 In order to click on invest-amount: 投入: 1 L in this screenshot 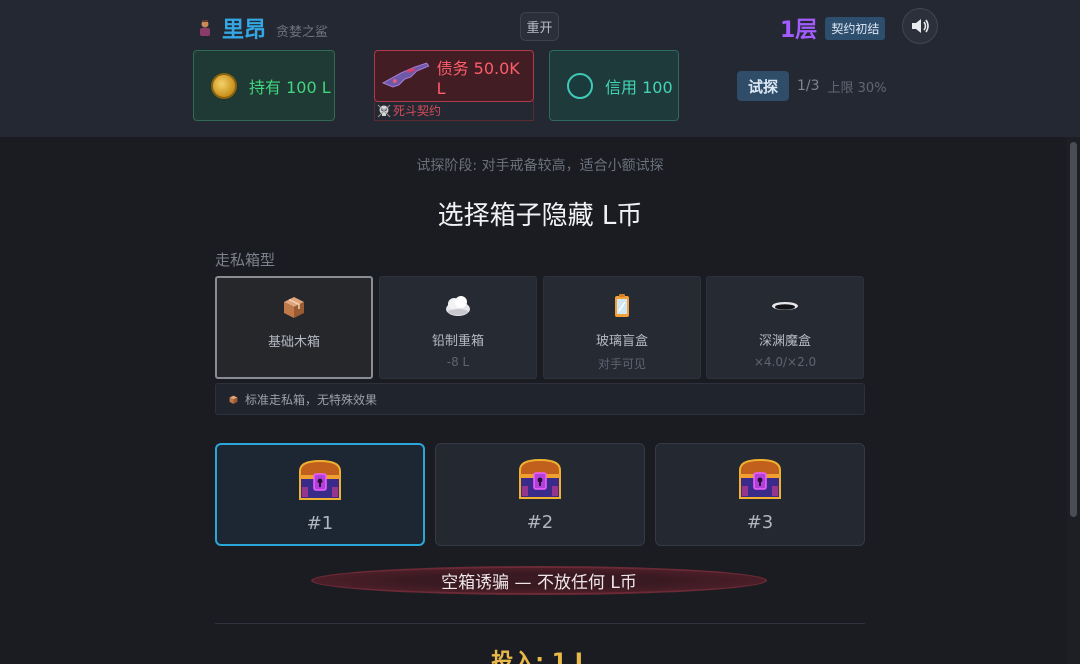, I will do `click(540, 657)`.